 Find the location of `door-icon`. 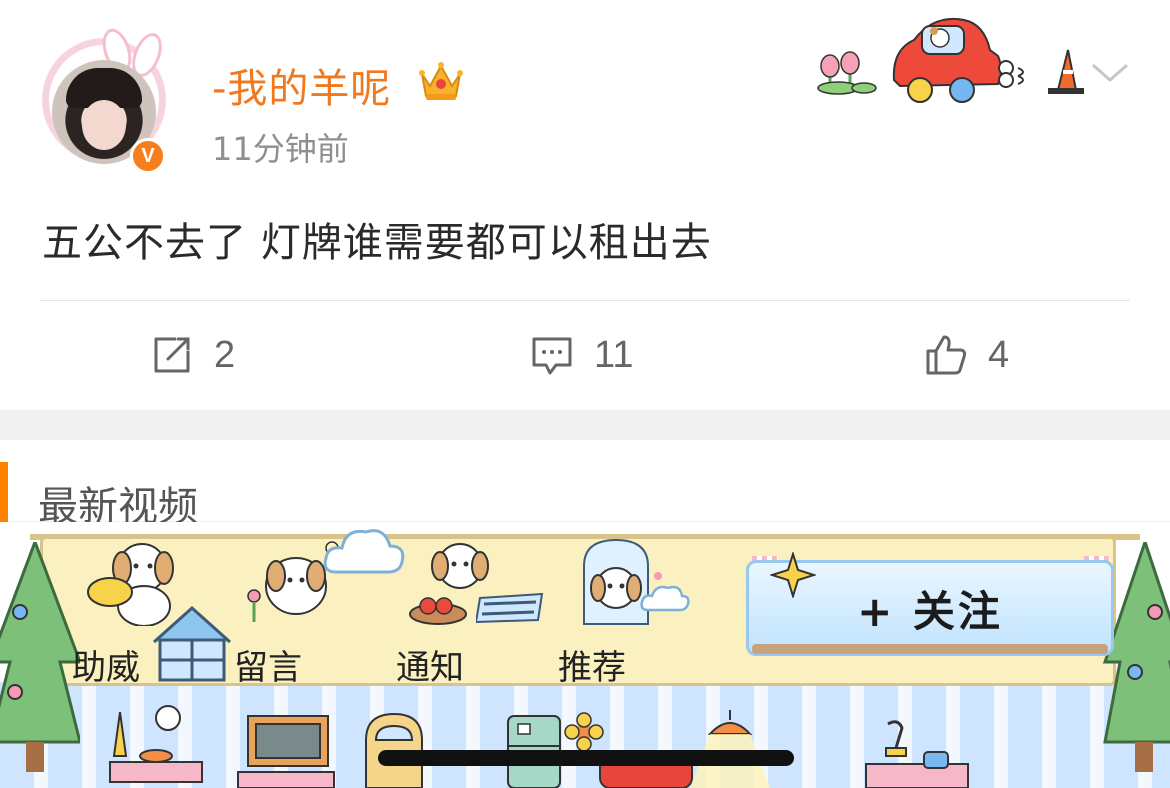

door-icon is located at coordinates (394, 750).